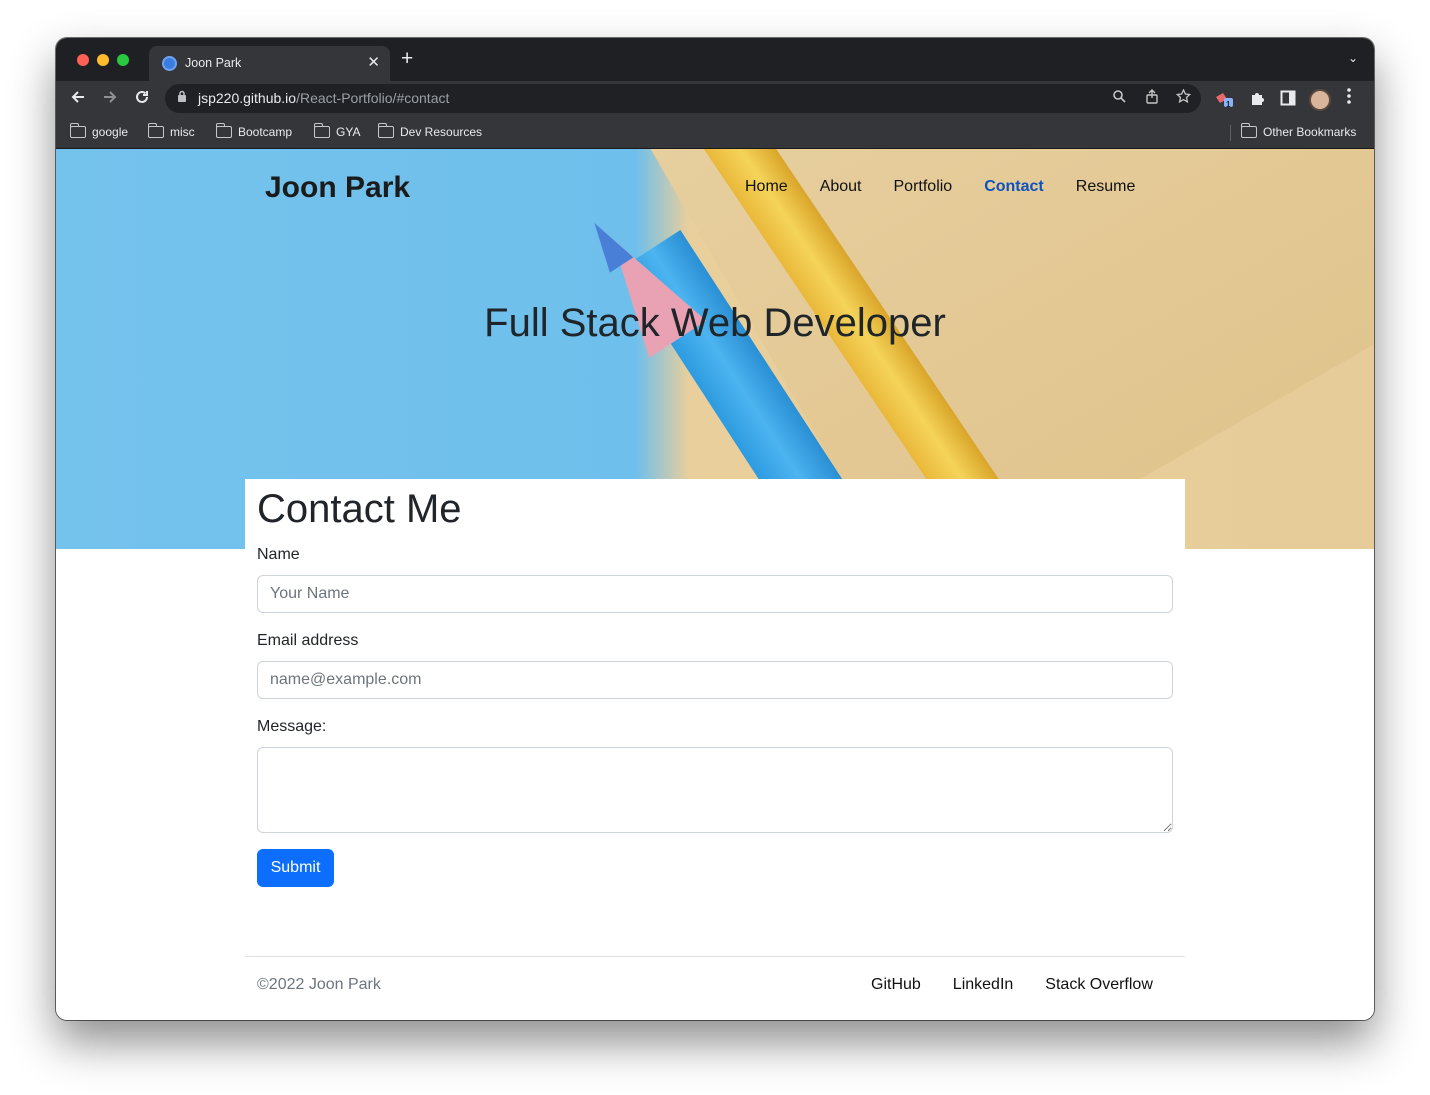 The height and width of the screenshot is (1095, 1430). I want to click on extension-icon: 1, so click(1224, 101).